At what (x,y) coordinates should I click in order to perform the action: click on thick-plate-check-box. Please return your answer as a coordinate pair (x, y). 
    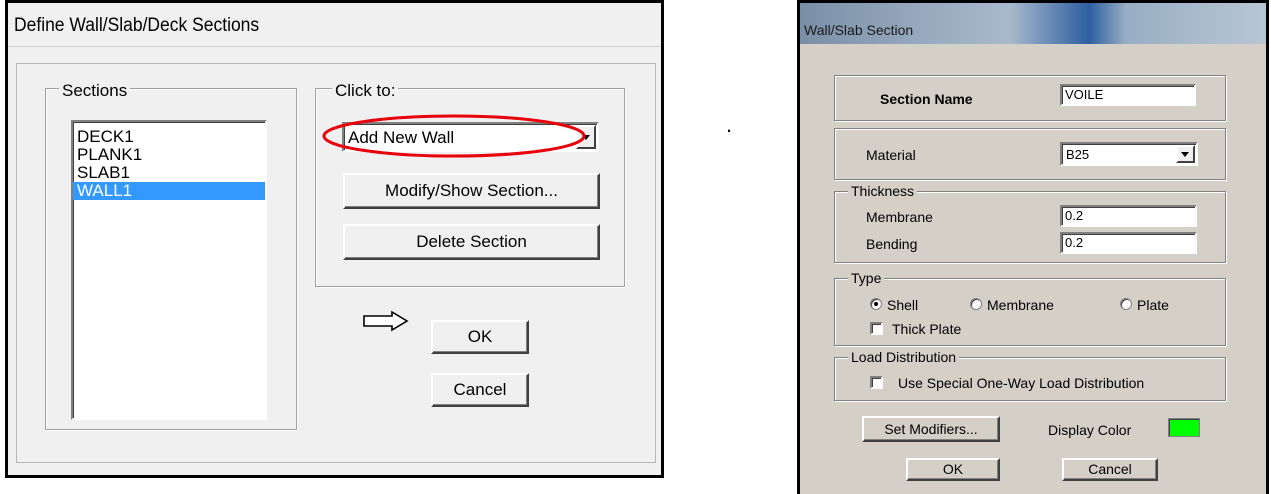
    Looking at the image, I should click on (876, 328).